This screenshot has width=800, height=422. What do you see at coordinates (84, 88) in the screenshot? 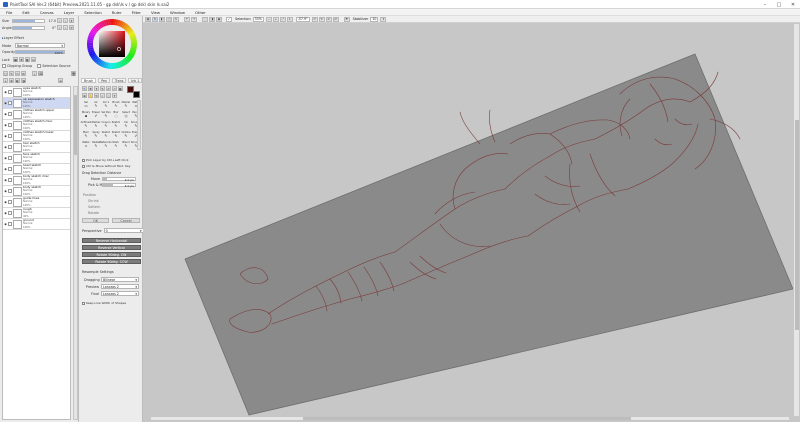
I see `select-arrow-icon: ↖` at bounding box center [84, 88].